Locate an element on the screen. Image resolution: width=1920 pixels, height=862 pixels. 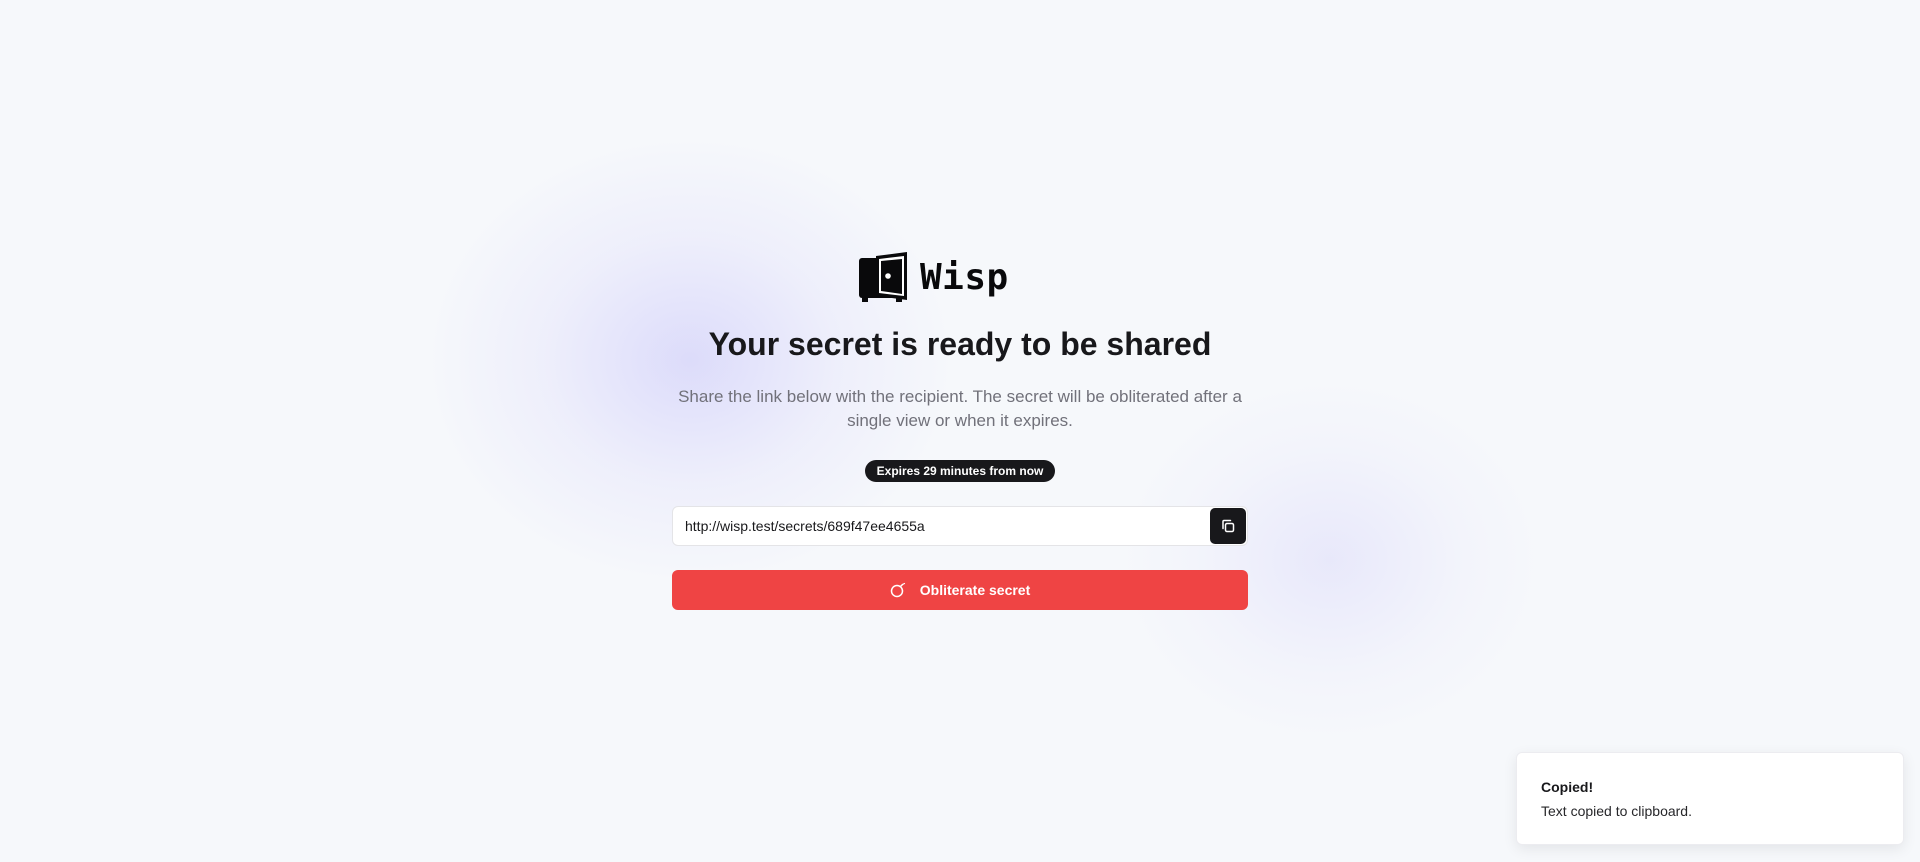
app-logo: Wisp is located at coordinates (933, 277).